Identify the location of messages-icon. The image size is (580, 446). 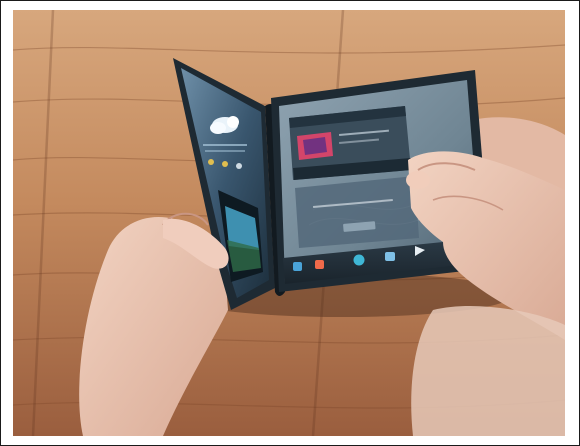
(319, 264).